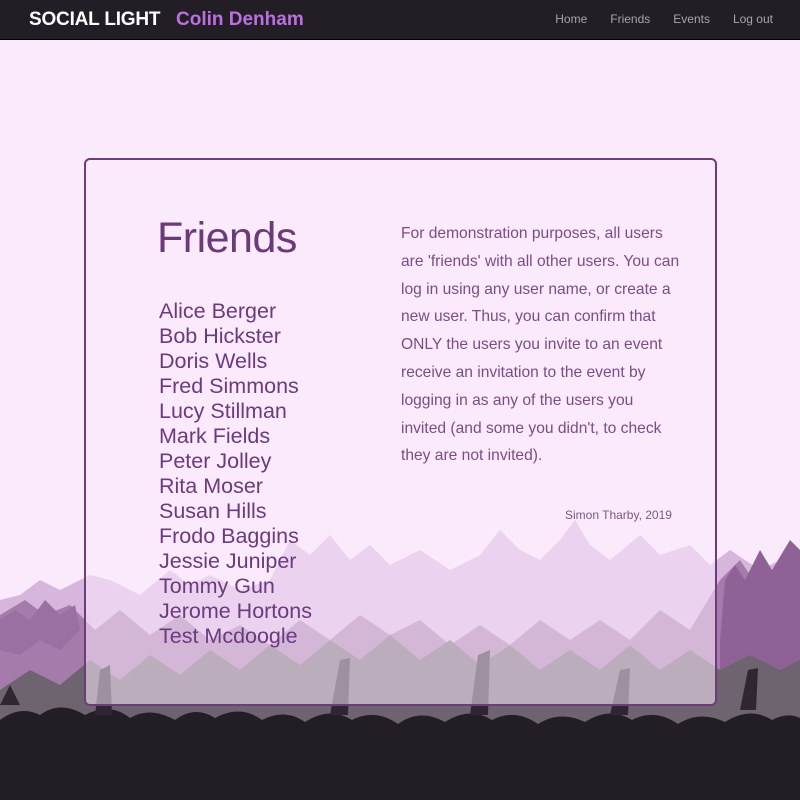 The width and height of the screenshot is (800, 800). Describe the element at coordinates (211, 486) in the screenshot. I see `friend-item: Rita Moser` at that location.